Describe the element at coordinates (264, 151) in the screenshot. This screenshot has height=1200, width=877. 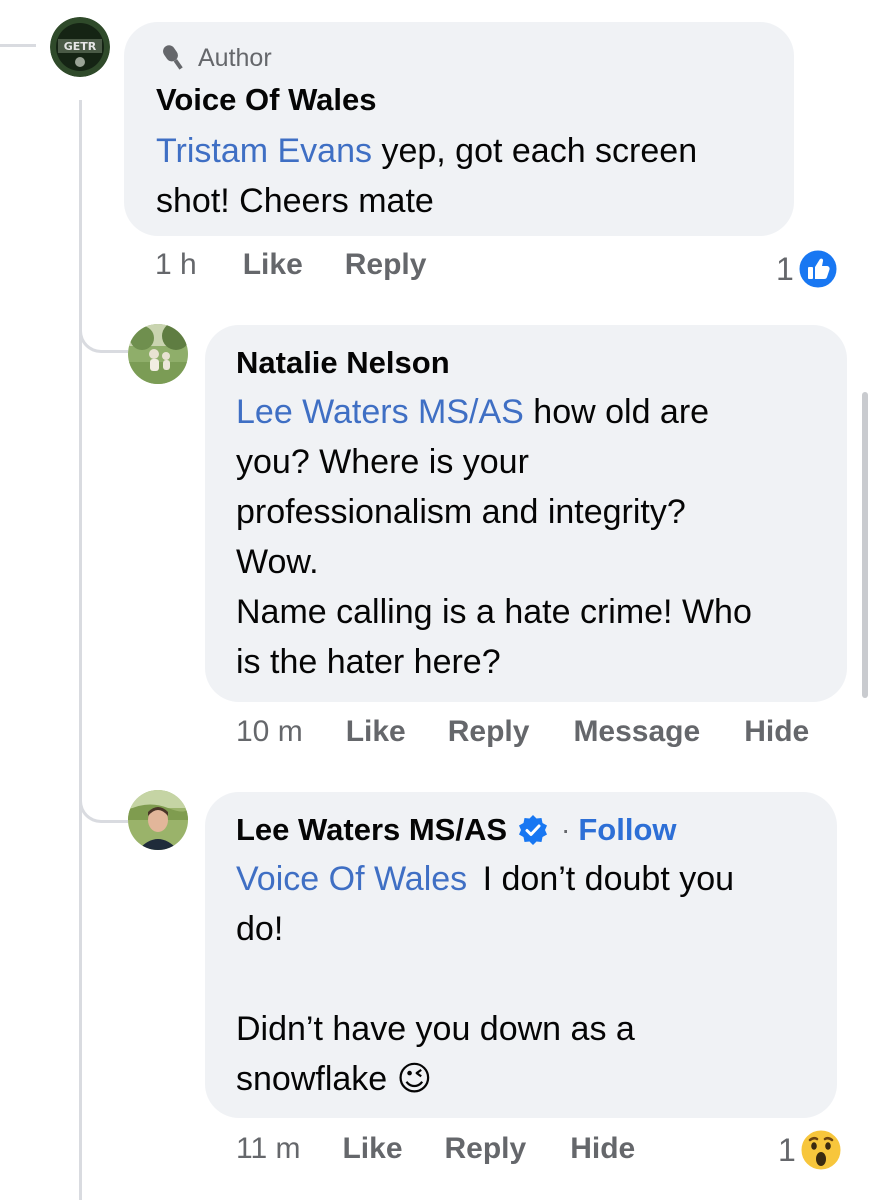
I see `mention-link: Tristam Evans` at that location.